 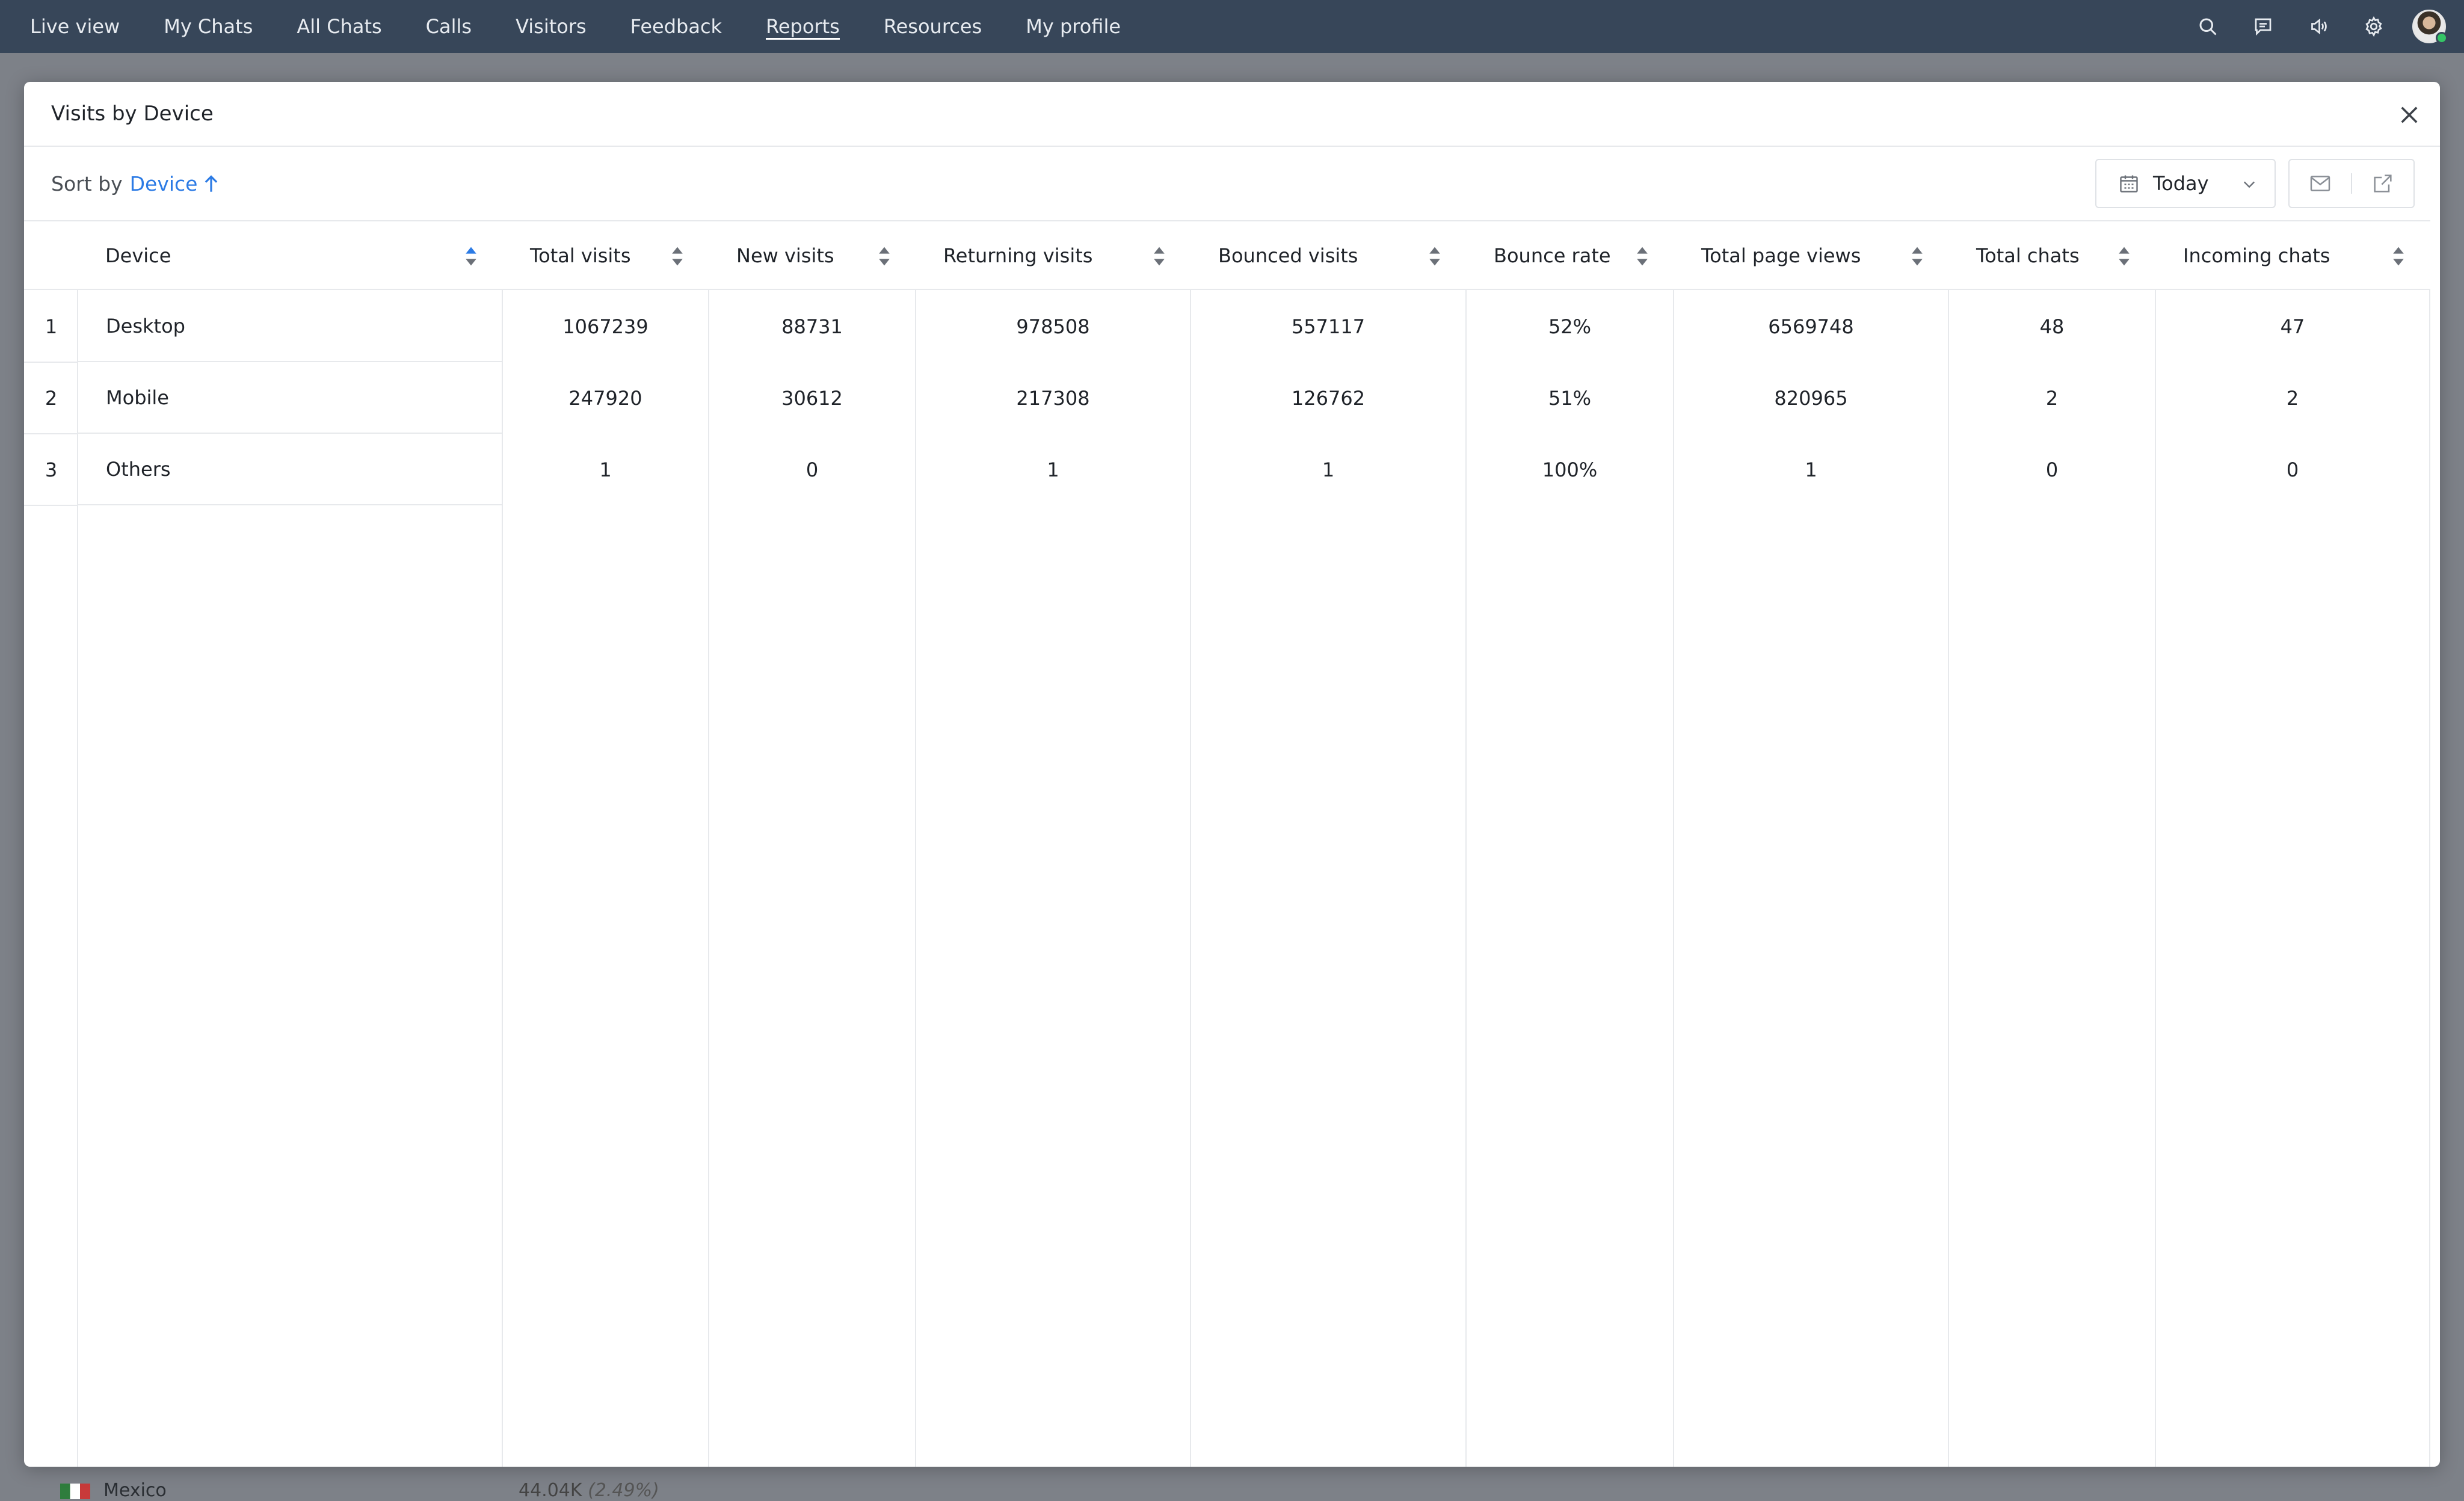 What do you see at coordinates (2429, 843) in the screenshot?
I see `column-divider` at bounding box center [2429, 843].